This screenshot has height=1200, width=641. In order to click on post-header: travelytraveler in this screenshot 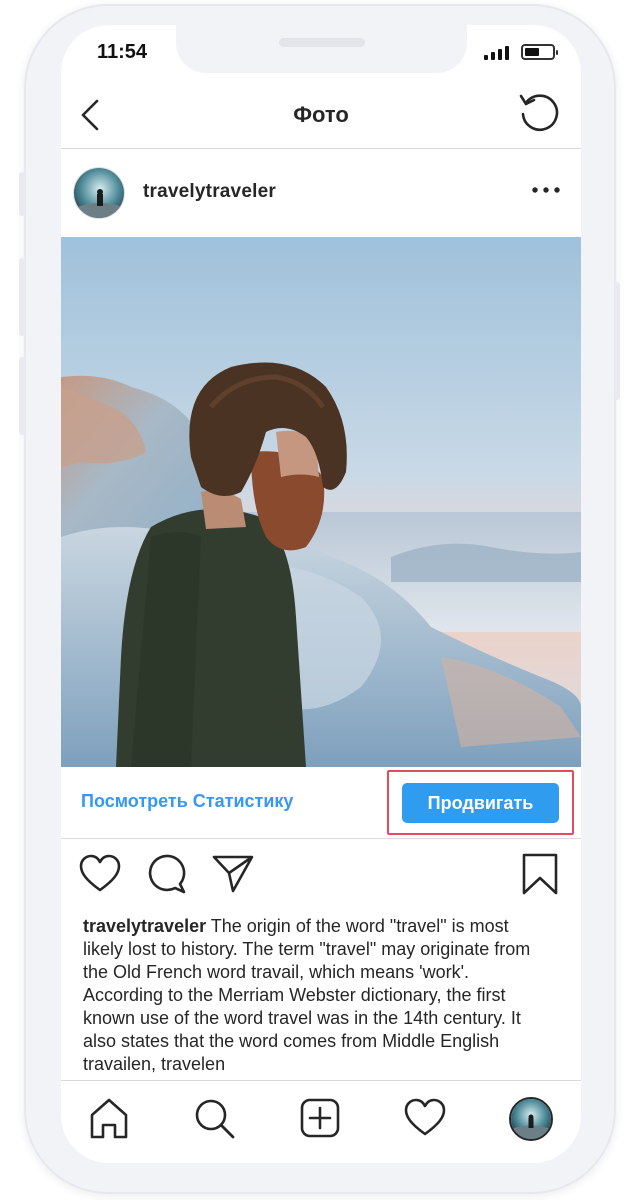, I will do `click(321, 193)`.